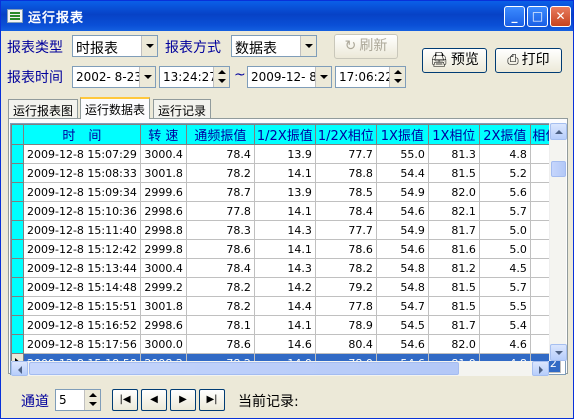 The width and height of the screenshot is (574, 419). Describe the element at coordinates (453, 249) in the screenshot. I see `table-cell: 81.6` at that location.